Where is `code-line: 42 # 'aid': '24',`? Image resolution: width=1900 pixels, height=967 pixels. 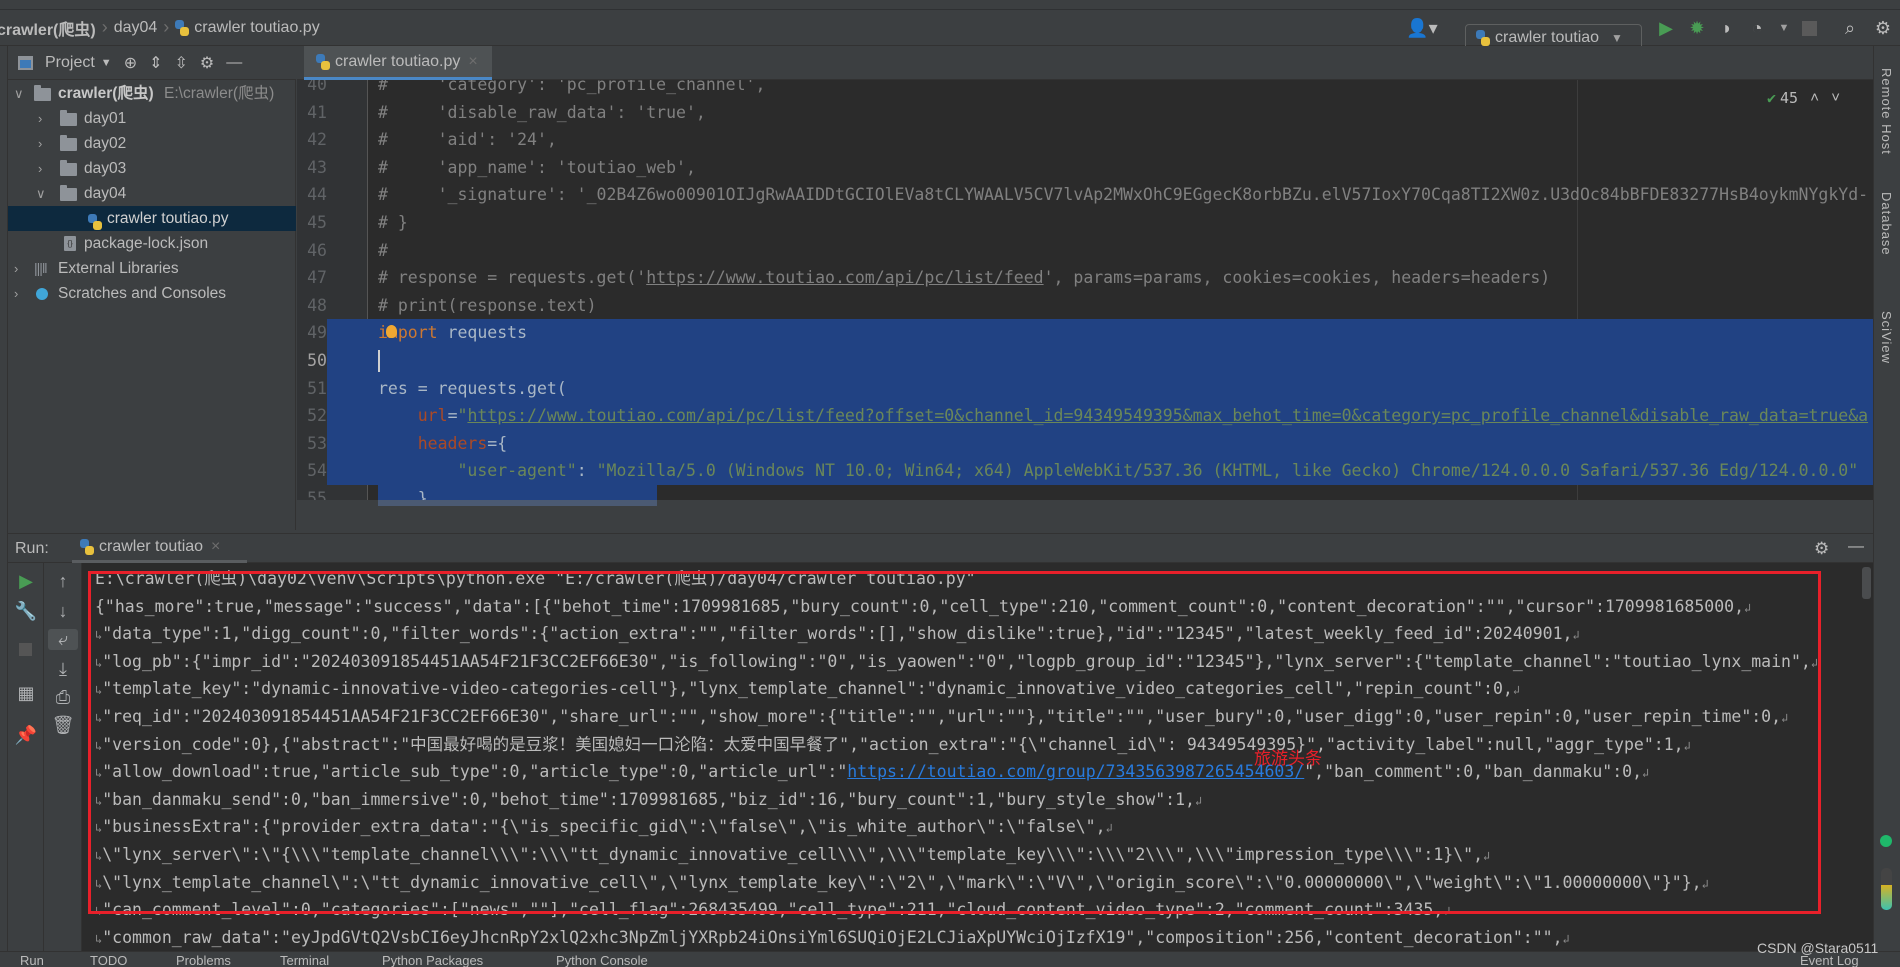 code-line: 42 # 'aid': '24', is located at coordinates (1085, 140).